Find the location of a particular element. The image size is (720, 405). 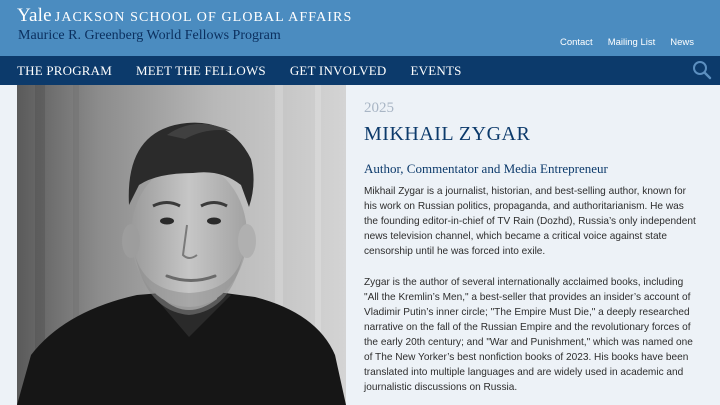

fellow-name: MIKHAIL ZYGAR is located at coordinates (447, 134).